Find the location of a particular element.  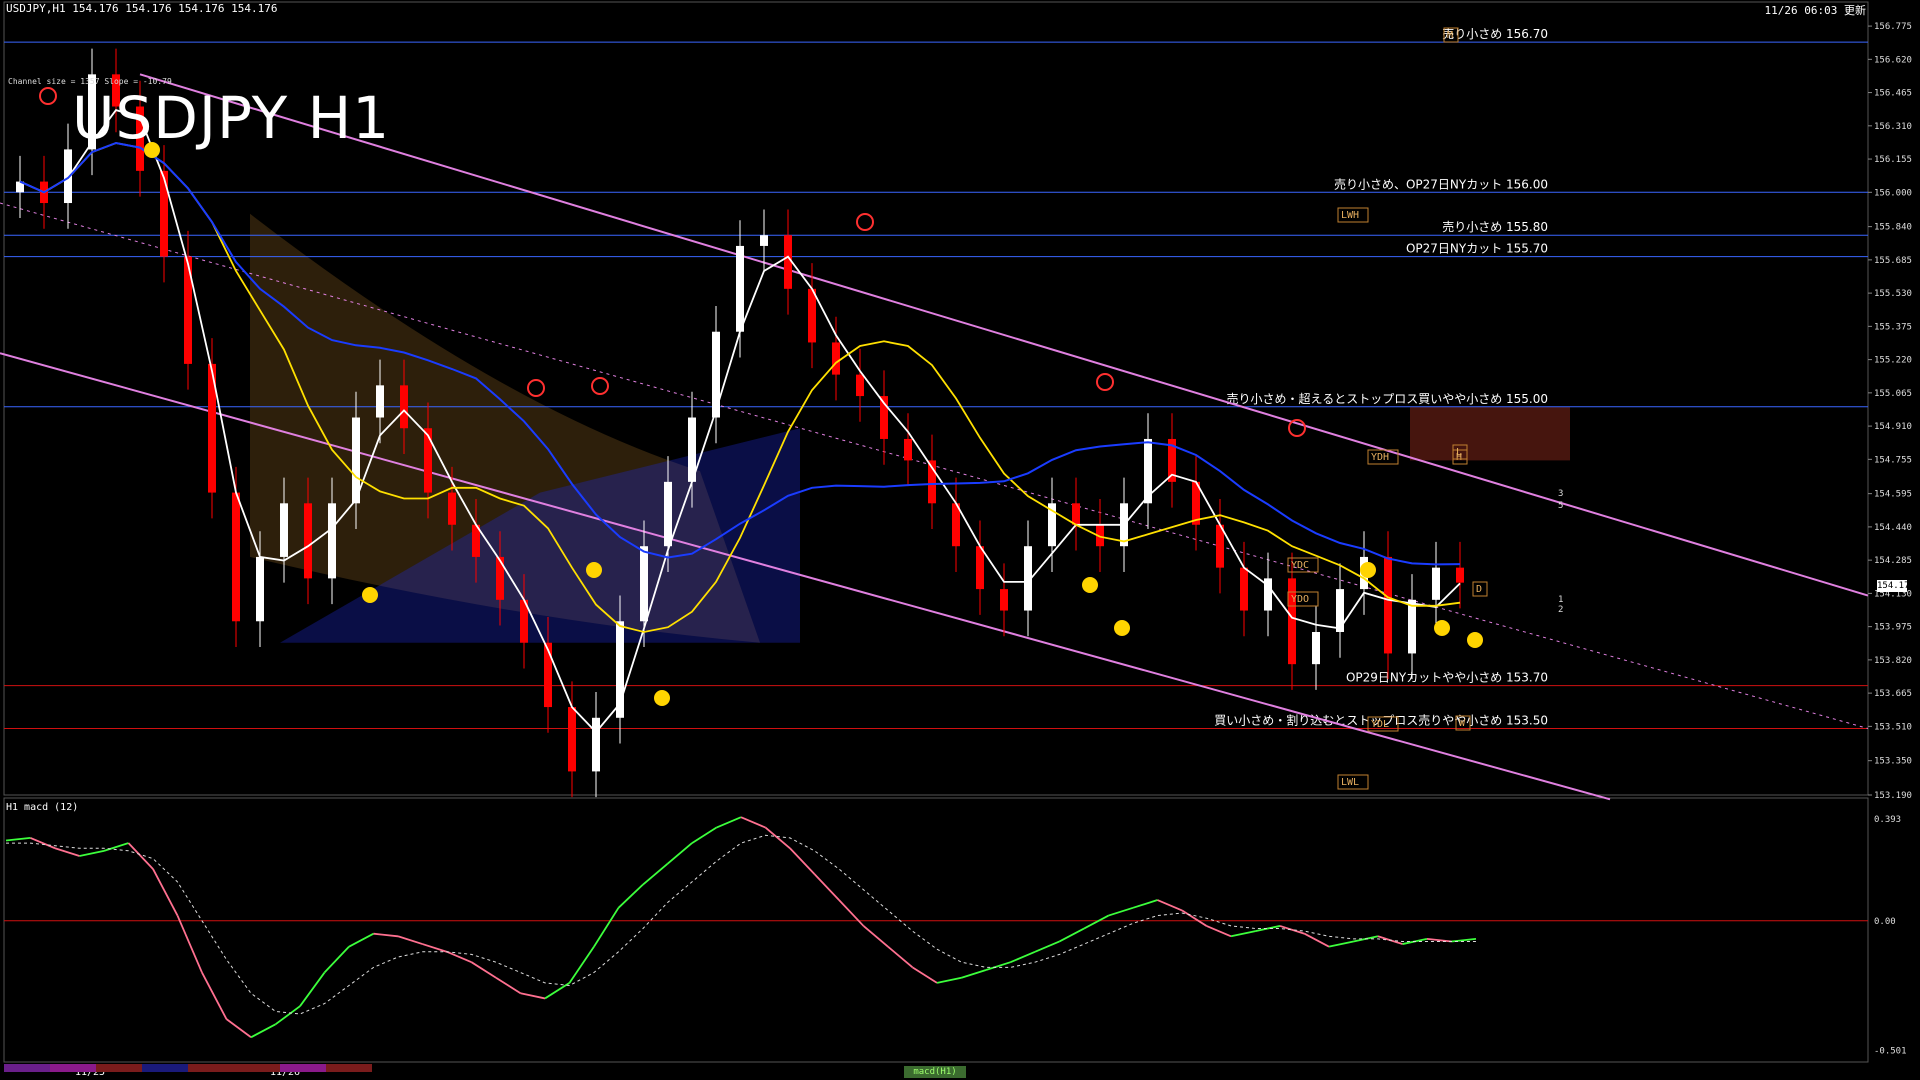

level-marker-label: YDO is located at coordinates (1300, 599).